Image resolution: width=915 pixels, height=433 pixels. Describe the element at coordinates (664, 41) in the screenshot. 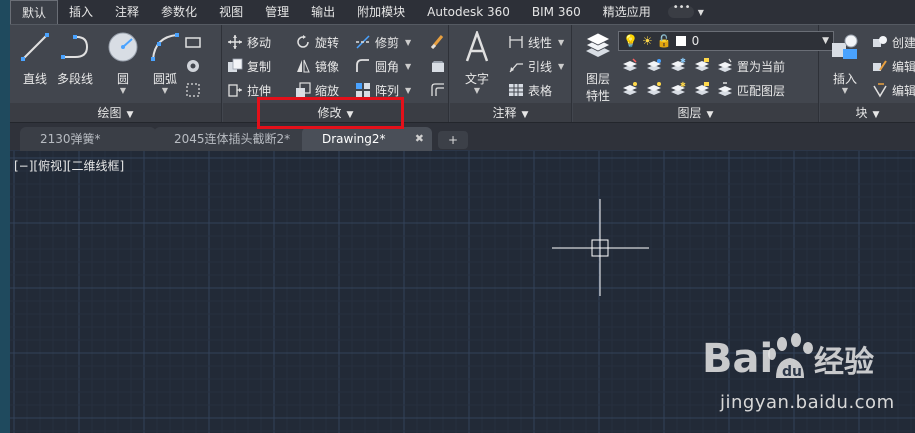

I see `lock-icon: 🔓` at that location.